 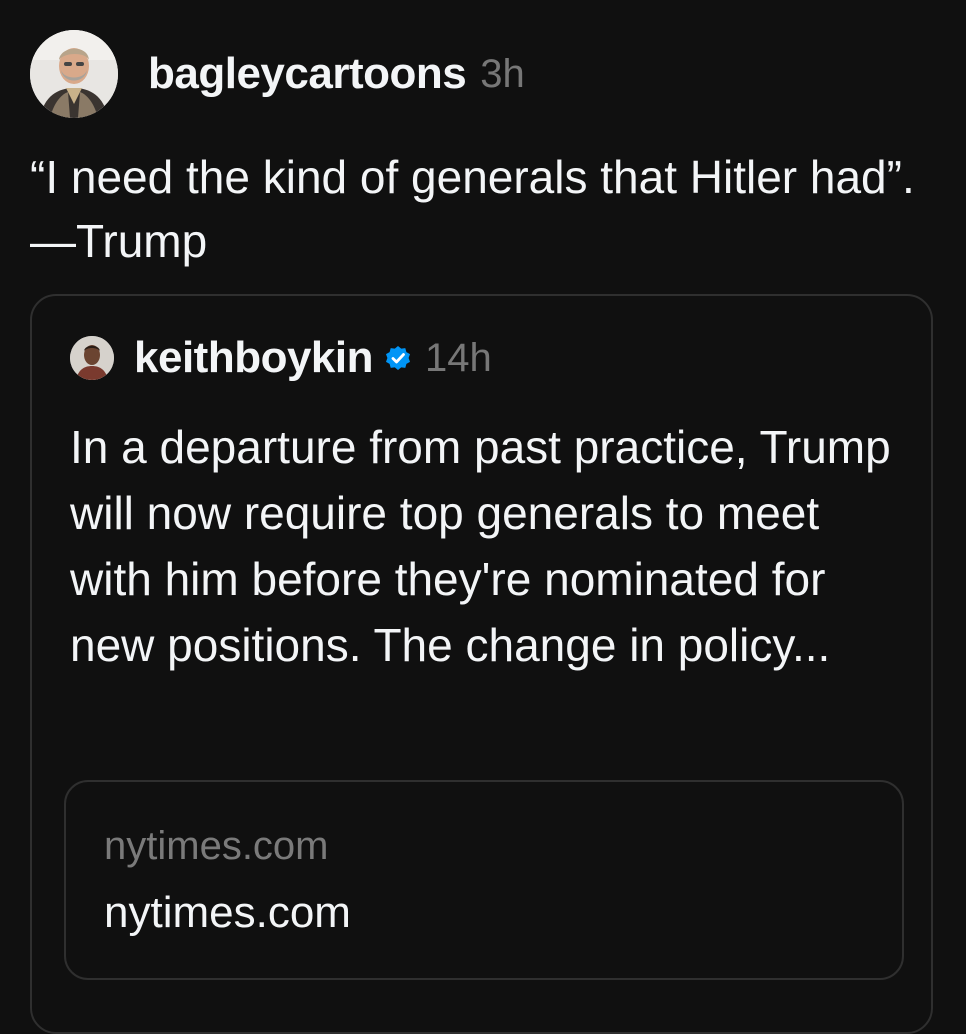 I want to click on link-preview-title: nytimes.com, so click(x=227, y=912).